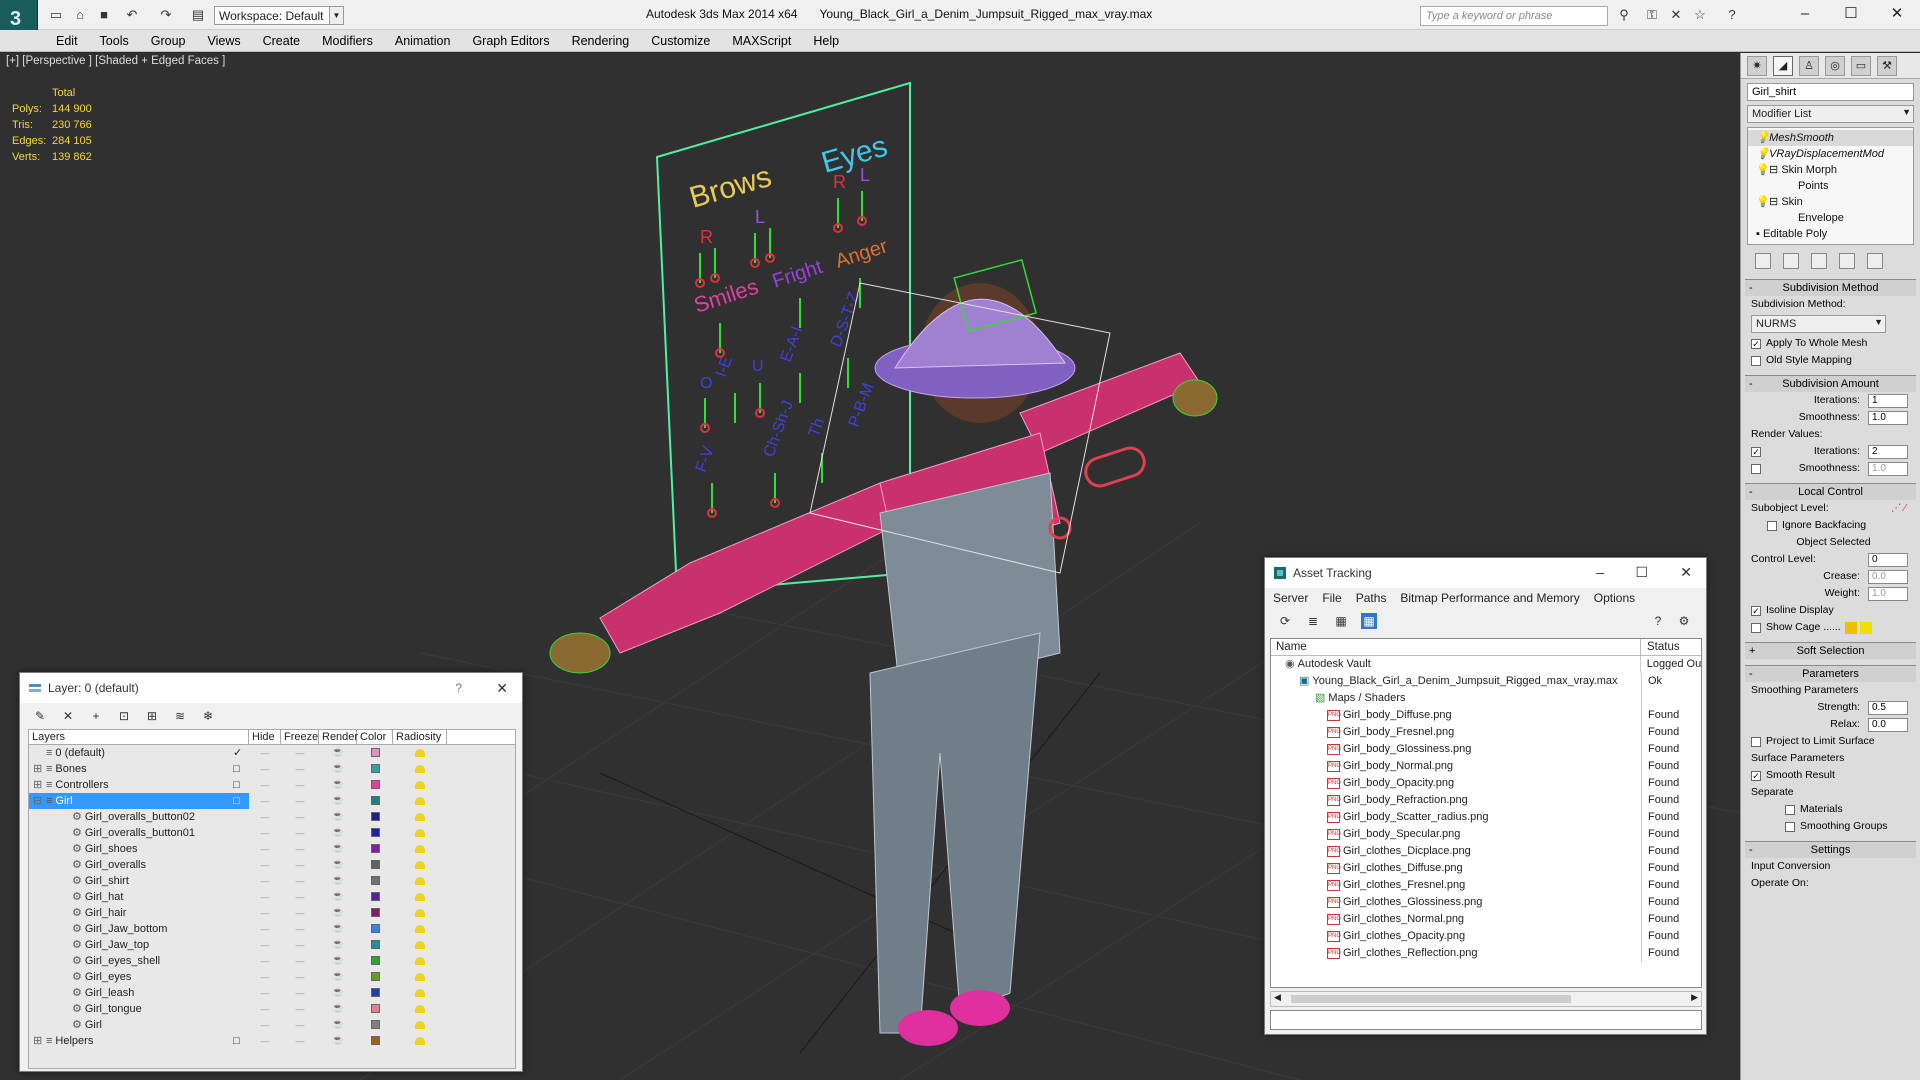 The width and height of the screenshot is (1920, 1080). I want to click on help-icon: ?, so click(1732, 15).